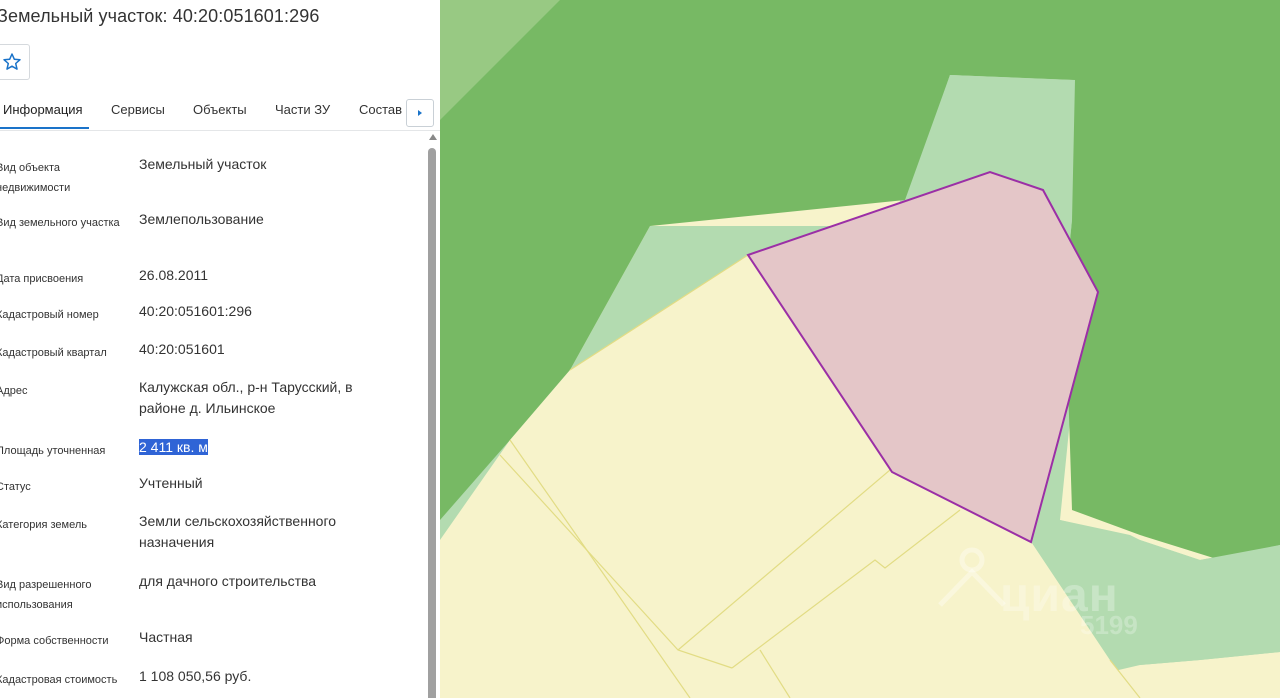  I want to click on star-icon, so click(12, 61).